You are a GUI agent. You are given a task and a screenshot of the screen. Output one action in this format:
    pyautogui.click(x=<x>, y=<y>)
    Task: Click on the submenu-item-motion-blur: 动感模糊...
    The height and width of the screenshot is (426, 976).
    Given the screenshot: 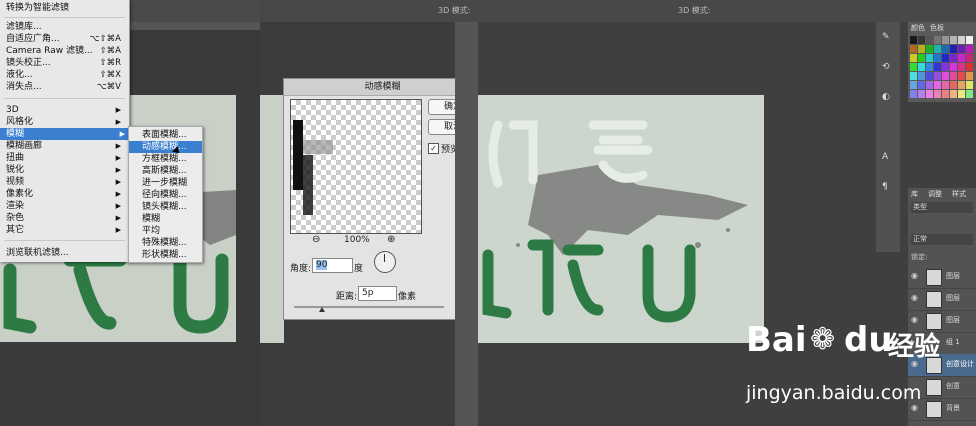 What is the action you would take?
    pyautogui.click(x=165, y=147)
    